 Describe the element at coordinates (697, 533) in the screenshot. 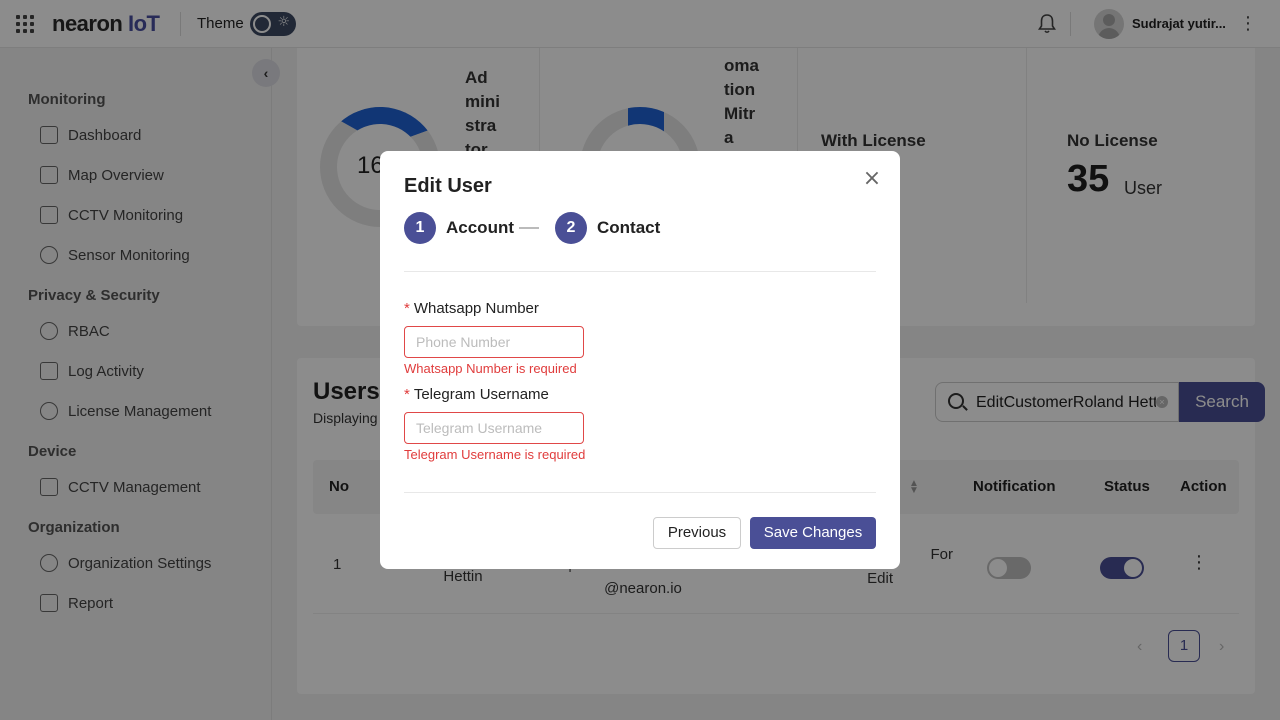

I see `previous-button: Previous` at that location.